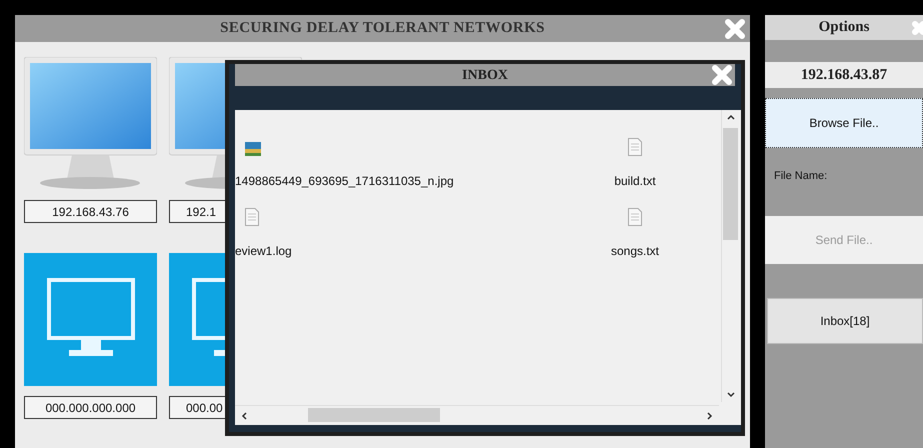 This screenshot has height=448, width=923. What do you see at coordinates (845, 321) in the screenshot?
I see `inbox-button: Inbox[18]` at bounding box center [845, 321].